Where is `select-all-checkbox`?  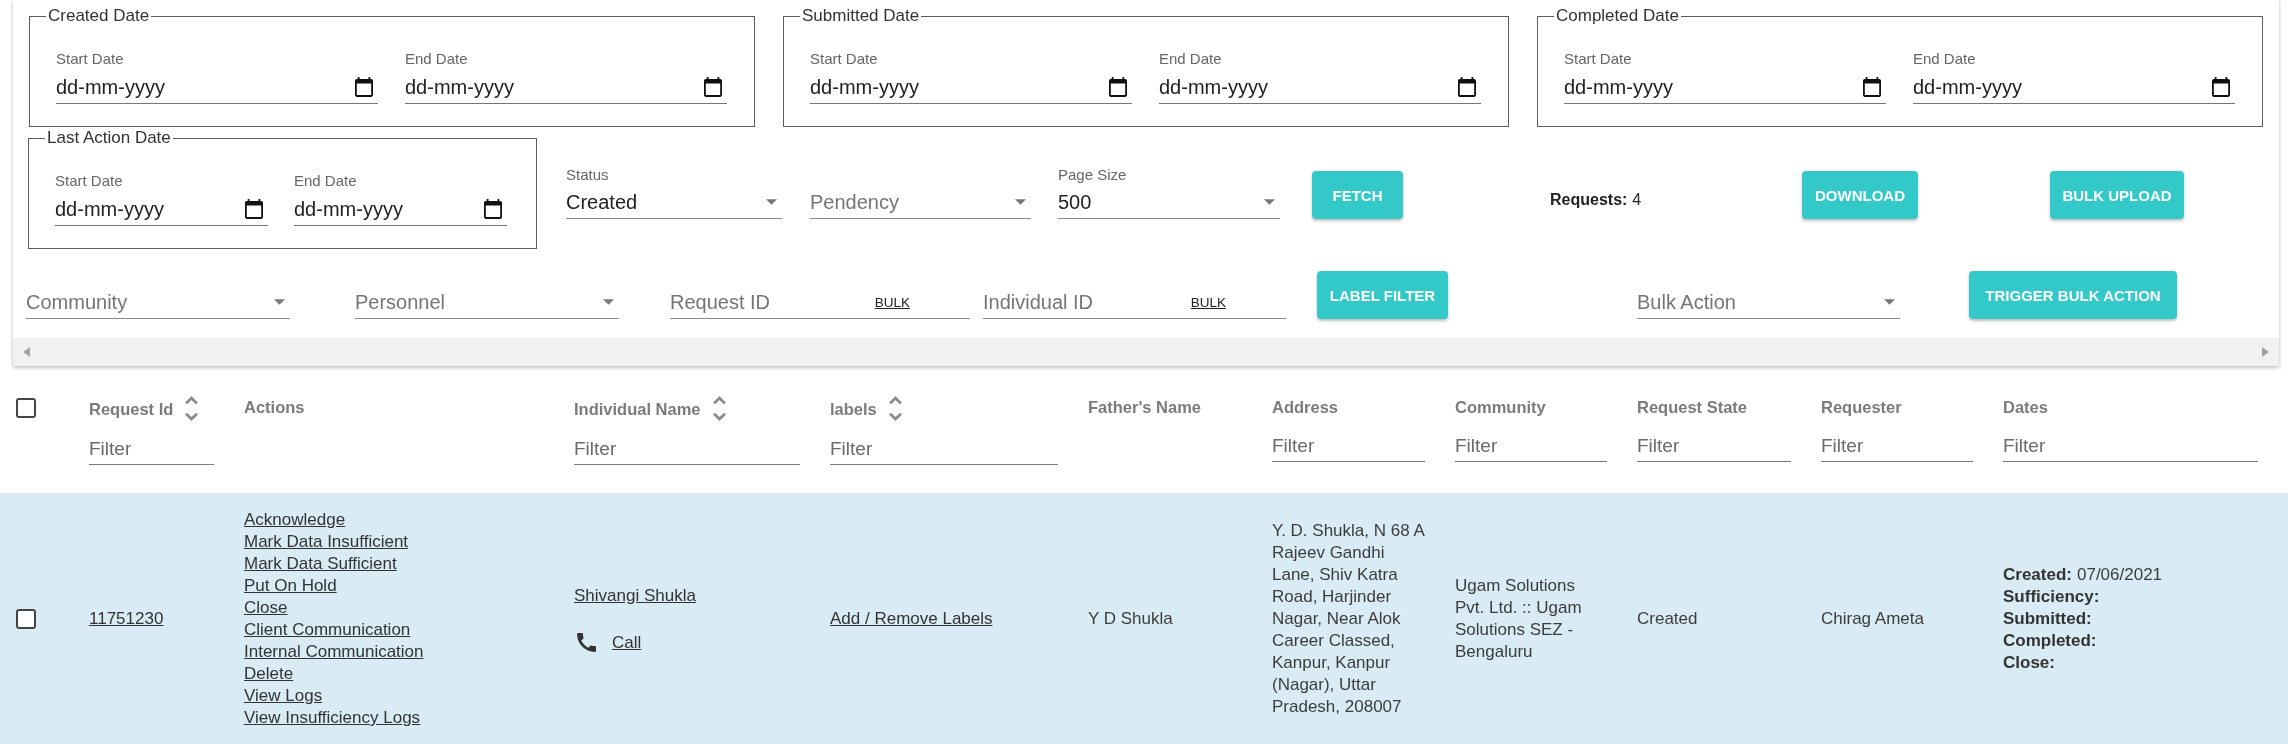 select-all-checkbox is located at coordinates (26, 408).